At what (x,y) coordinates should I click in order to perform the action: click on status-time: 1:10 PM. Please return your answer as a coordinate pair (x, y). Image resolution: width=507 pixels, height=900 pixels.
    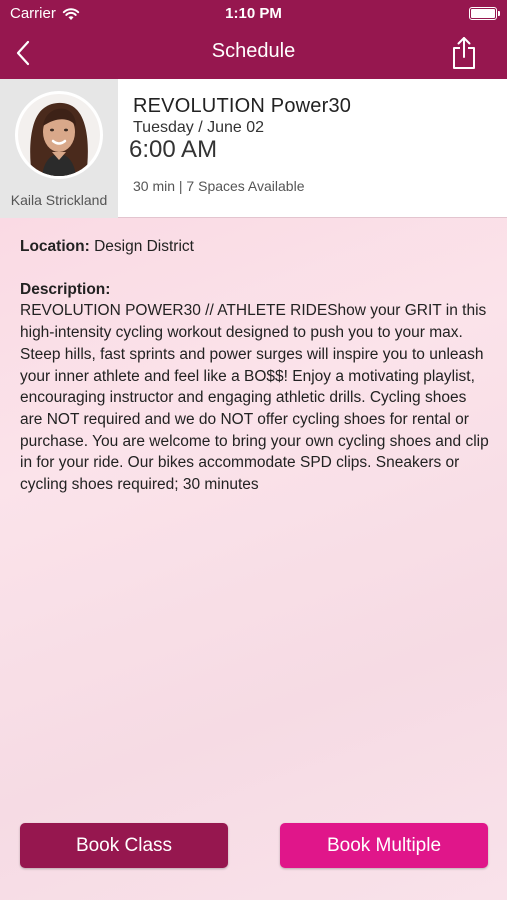
    Looking at the image, I should click on (253, 13).